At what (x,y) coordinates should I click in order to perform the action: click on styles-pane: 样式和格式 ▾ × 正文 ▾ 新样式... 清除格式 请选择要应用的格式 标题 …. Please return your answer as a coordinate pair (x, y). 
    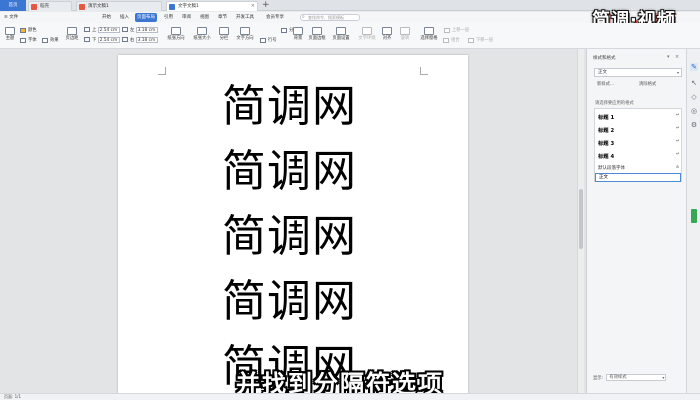
    Looking at the image, I should click on (636, 221).